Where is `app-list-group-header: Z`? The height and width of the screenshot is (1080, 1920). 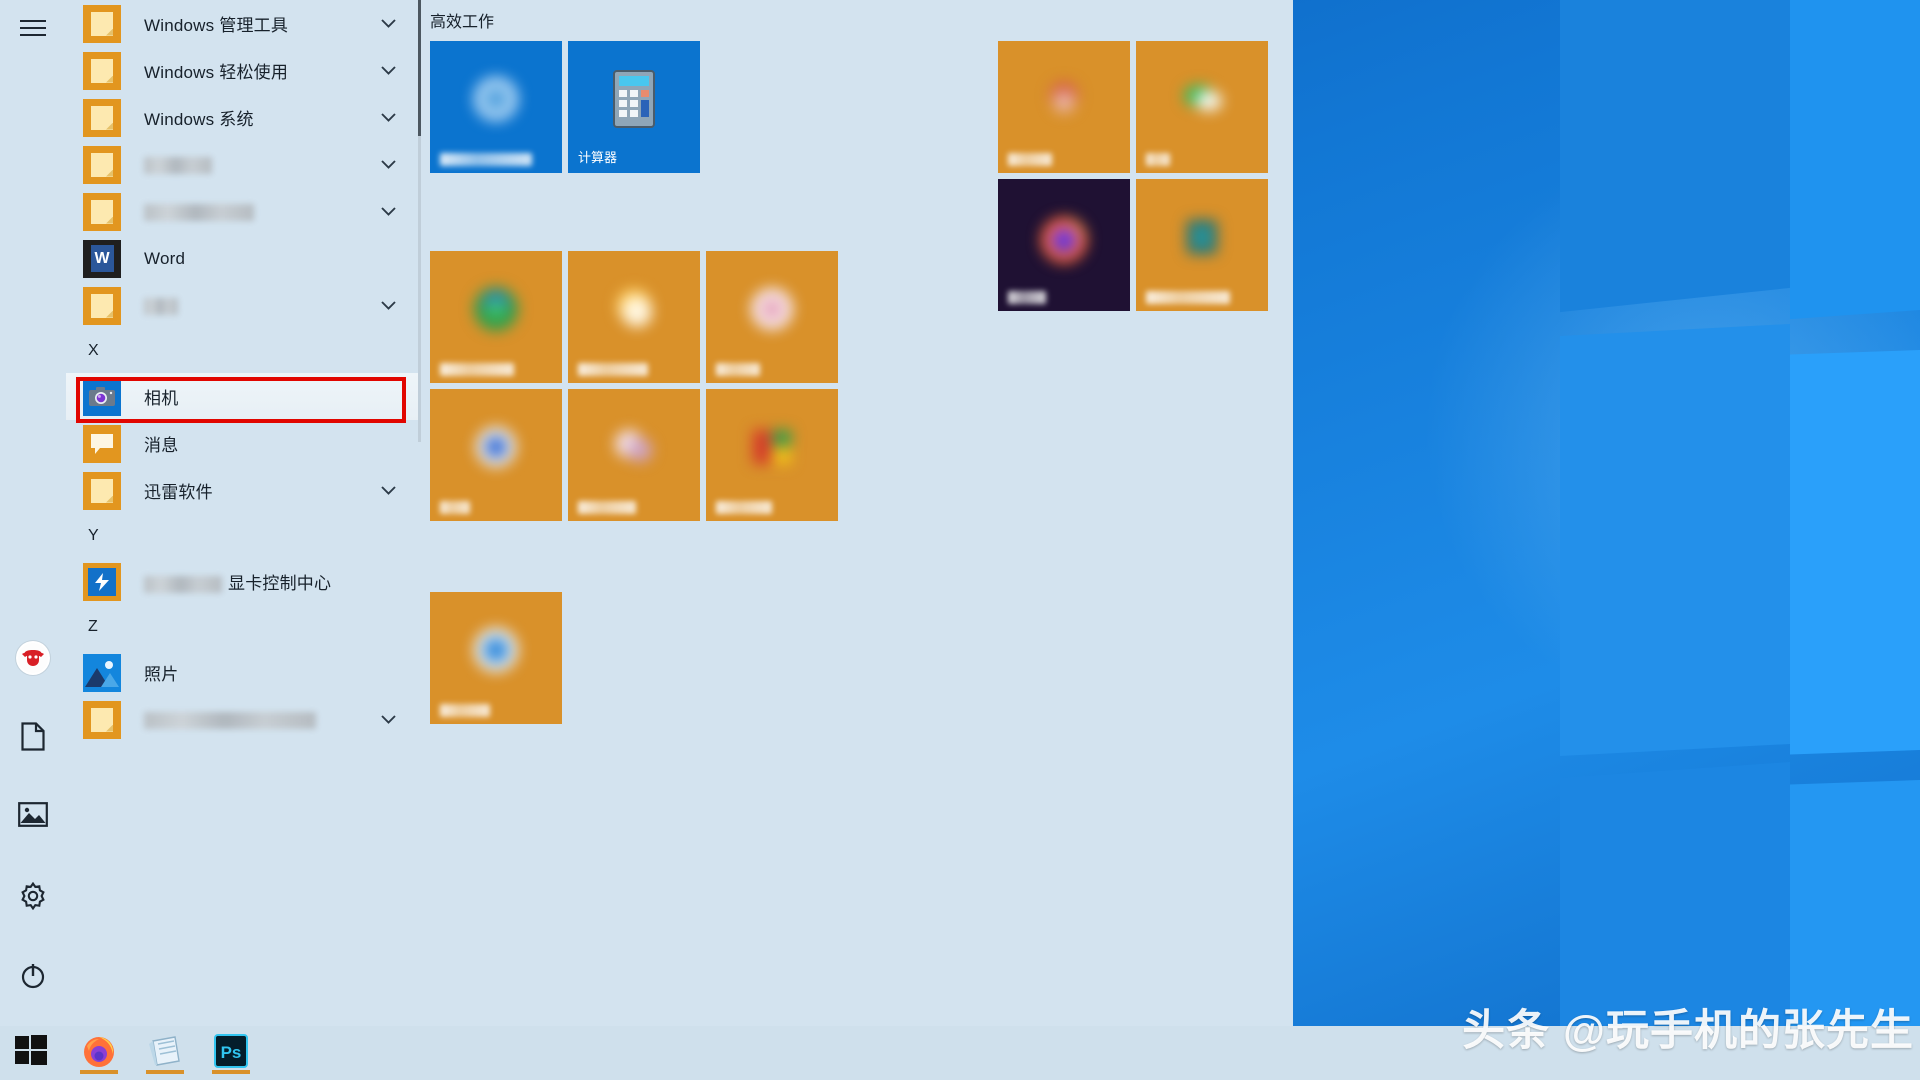
app-list-group-header: Z is located at coordinates (242, 627).